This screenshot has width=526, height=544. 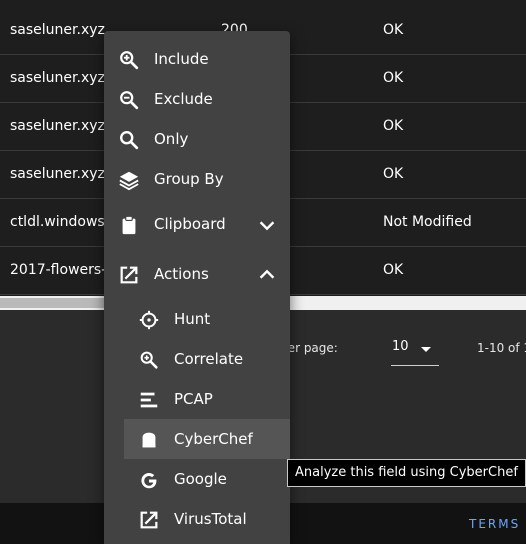 What do you see at coordinates (149, 400) in the screenshot?
I see `list-bars-icon` at bounding box center [149, 400].